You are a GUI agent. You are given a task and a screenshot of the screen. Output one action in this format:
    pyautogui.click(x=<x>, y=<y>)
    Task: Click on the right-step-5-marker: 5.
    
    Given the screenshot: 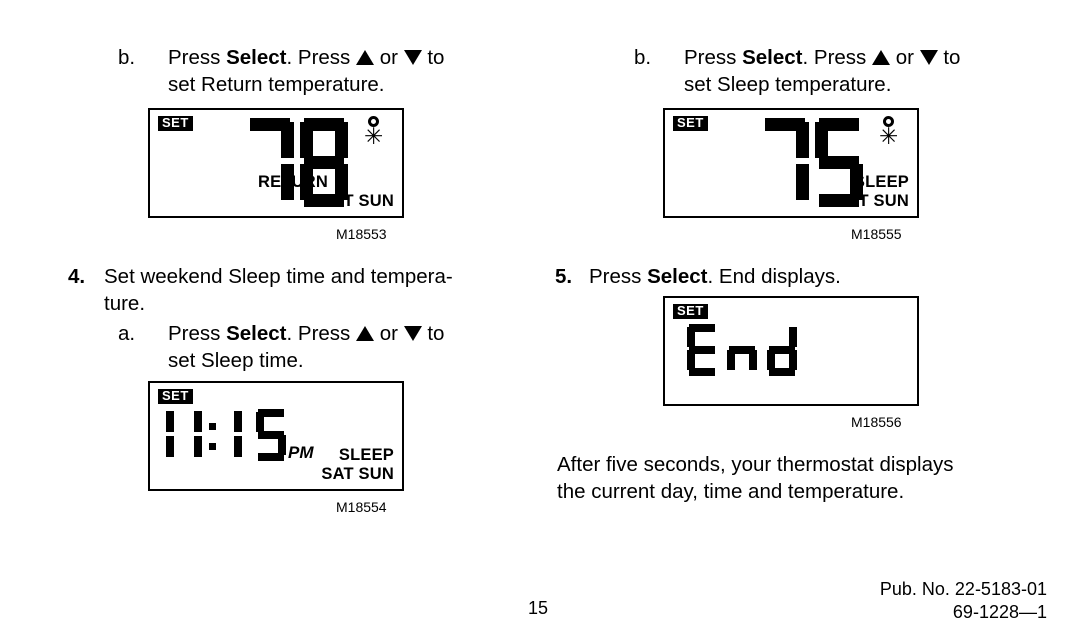 What is the action you would take?
    pyautogui.click(x=564, y=276)
    